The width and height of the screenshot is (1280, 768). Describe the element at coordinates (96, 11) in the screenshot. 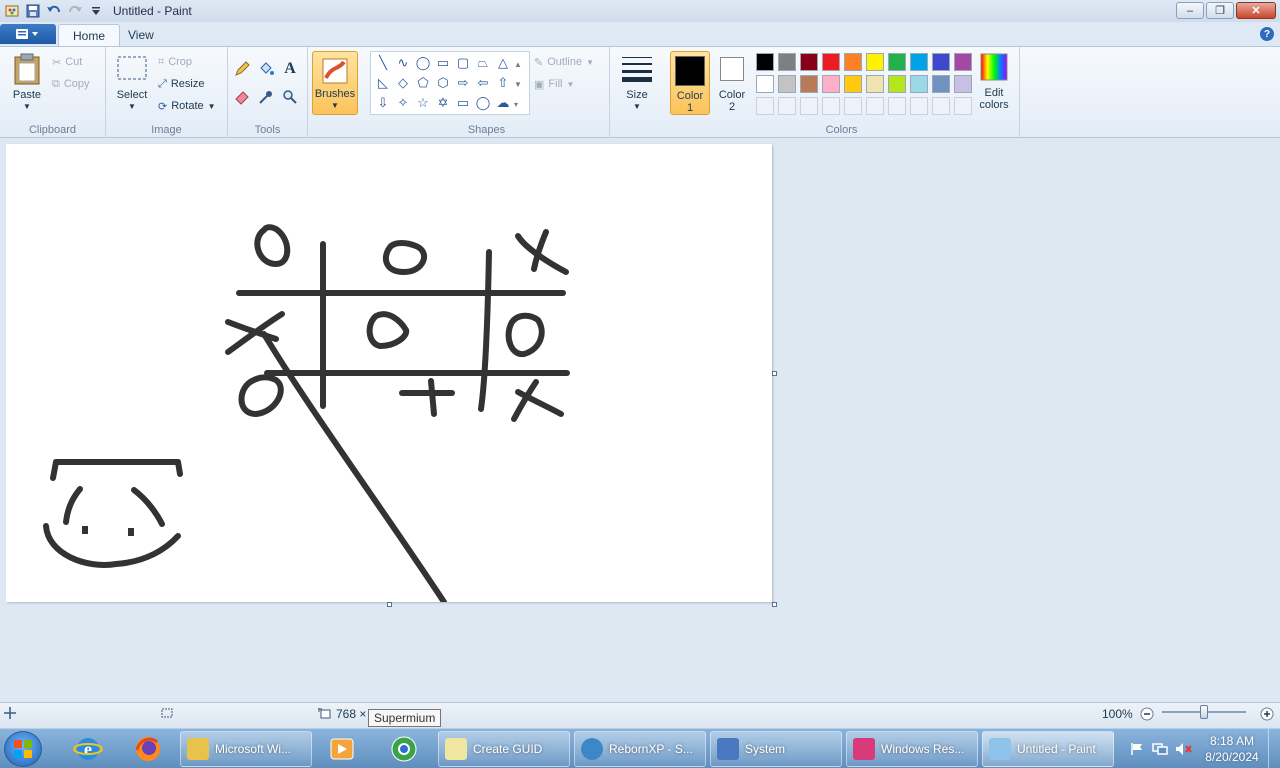

I see `customize-qat-icon` at that location.